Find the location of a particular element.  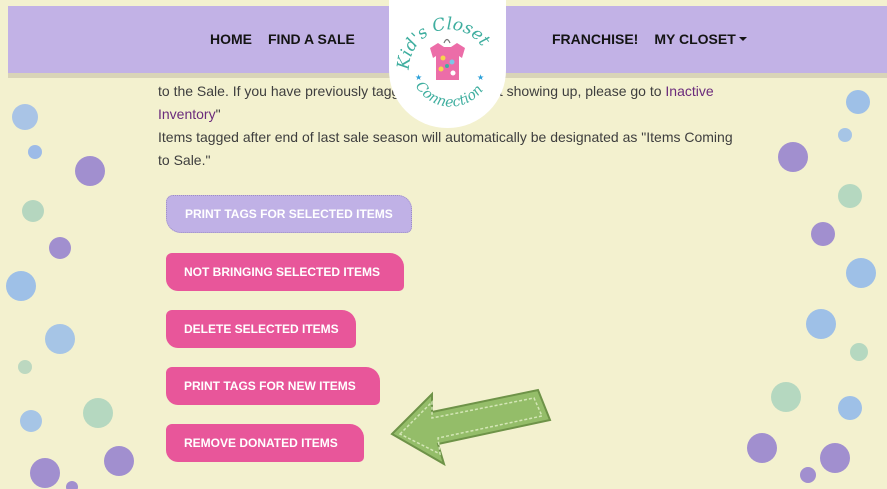

kids-closet-logo: Kid's Closet Connection ★ ★ is located at coordinates (447, 64).